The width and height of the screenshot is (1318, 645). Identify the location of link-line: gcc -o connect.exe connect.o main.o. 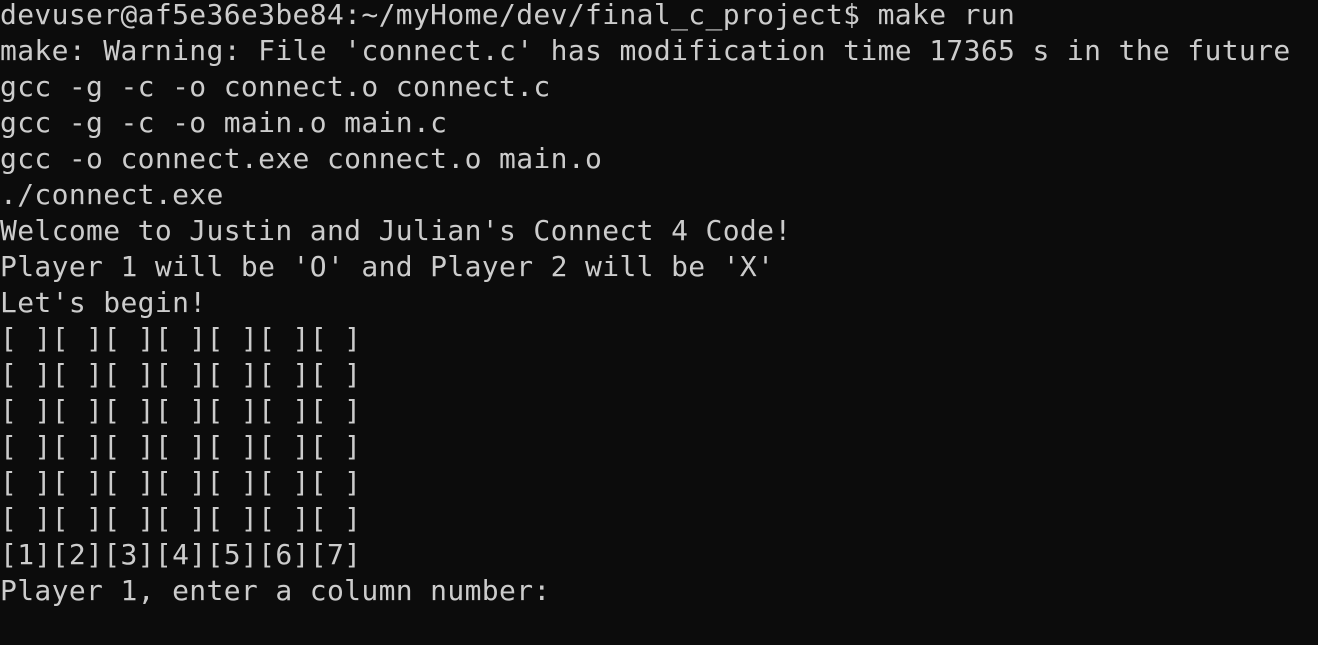
(301, 158).